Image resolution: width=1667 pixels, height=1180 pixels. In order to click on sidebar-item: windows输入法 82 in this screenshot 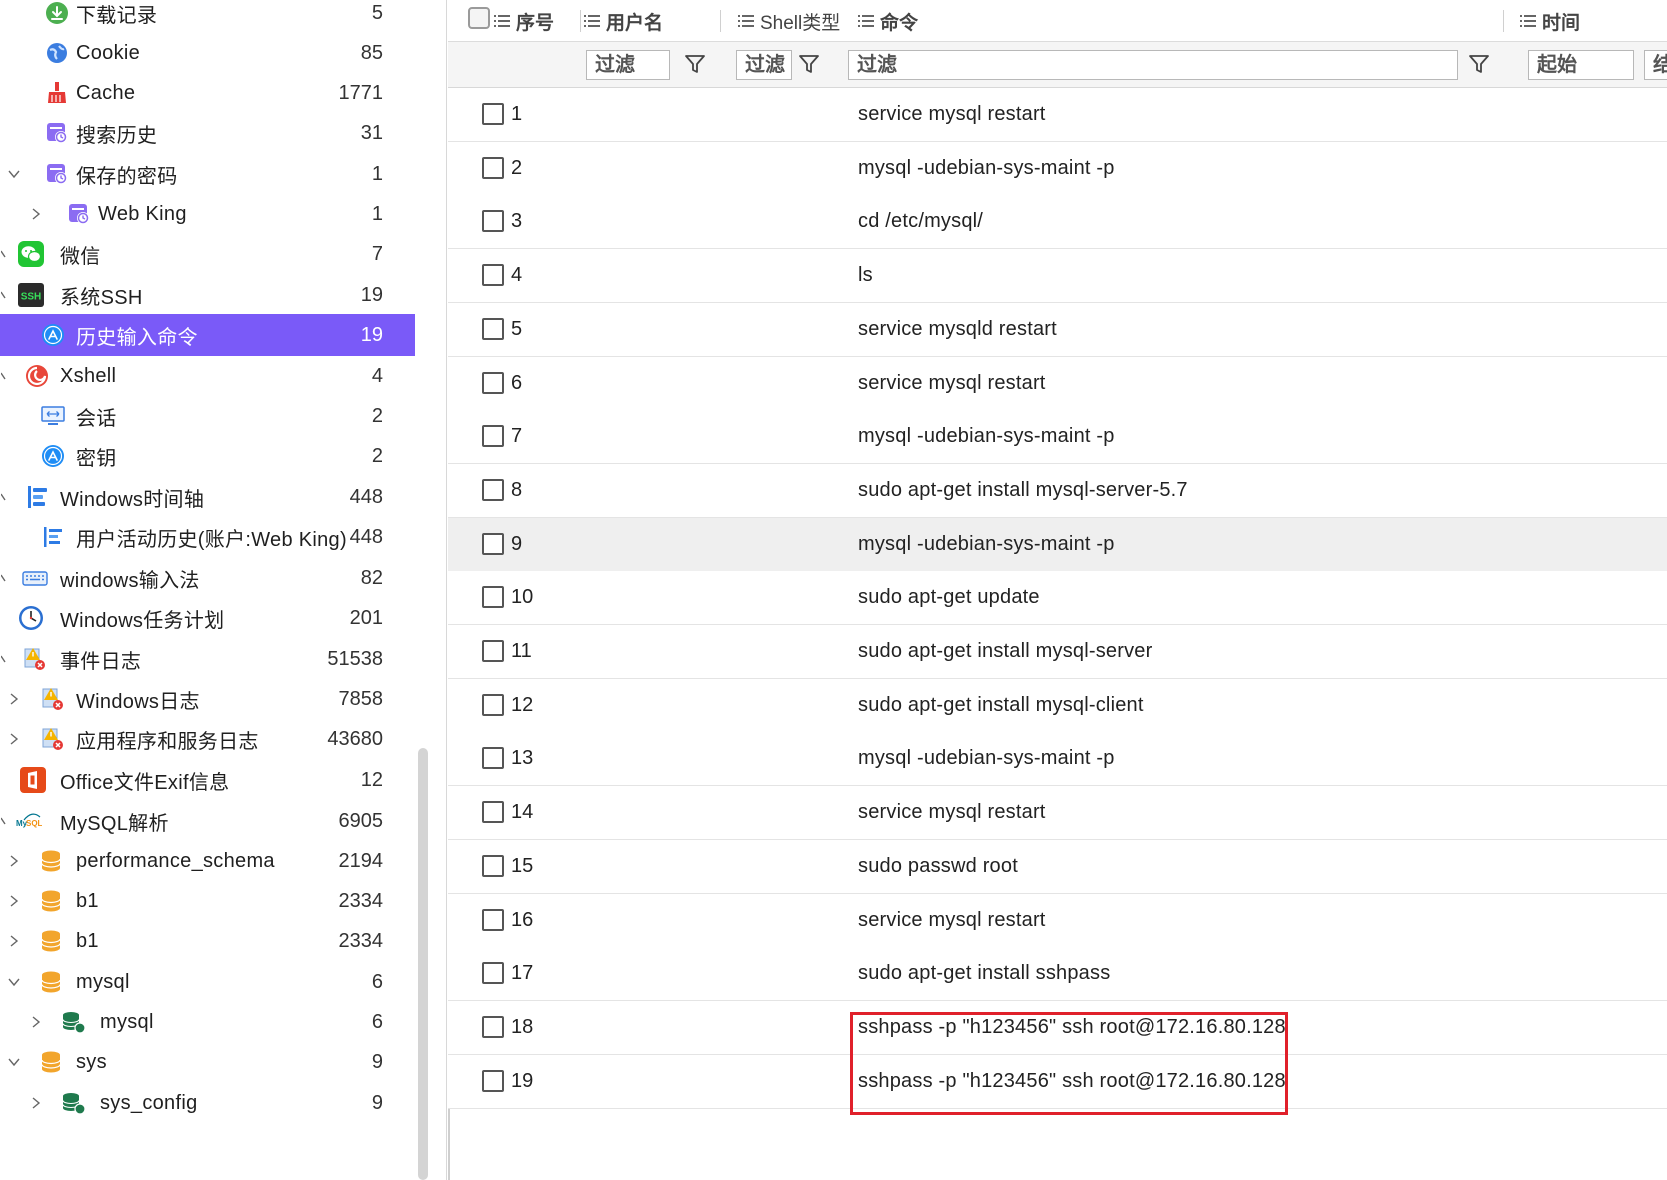, I will do `click(207, 578)`.